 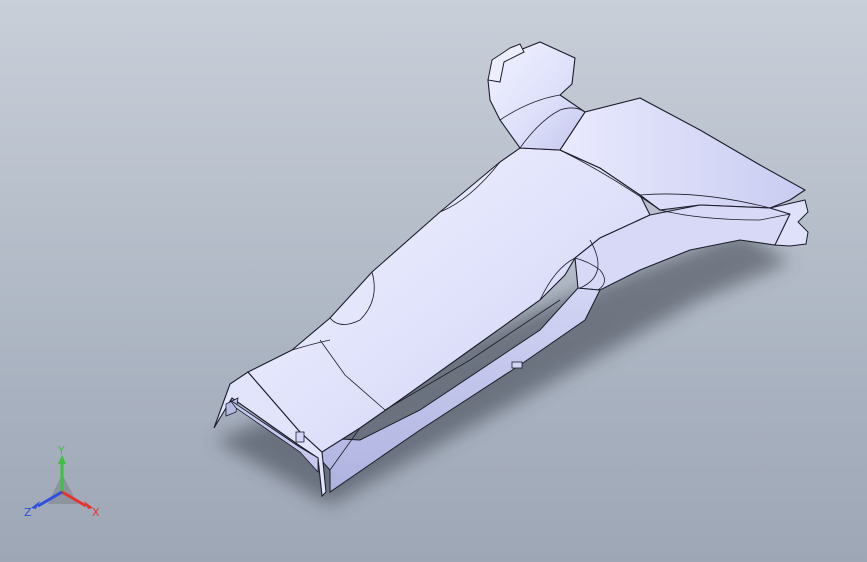 What do you see at coordinates (96, 512) in the screenshot?
I see `triad-x-label: X` at bounding box center [96, 512].